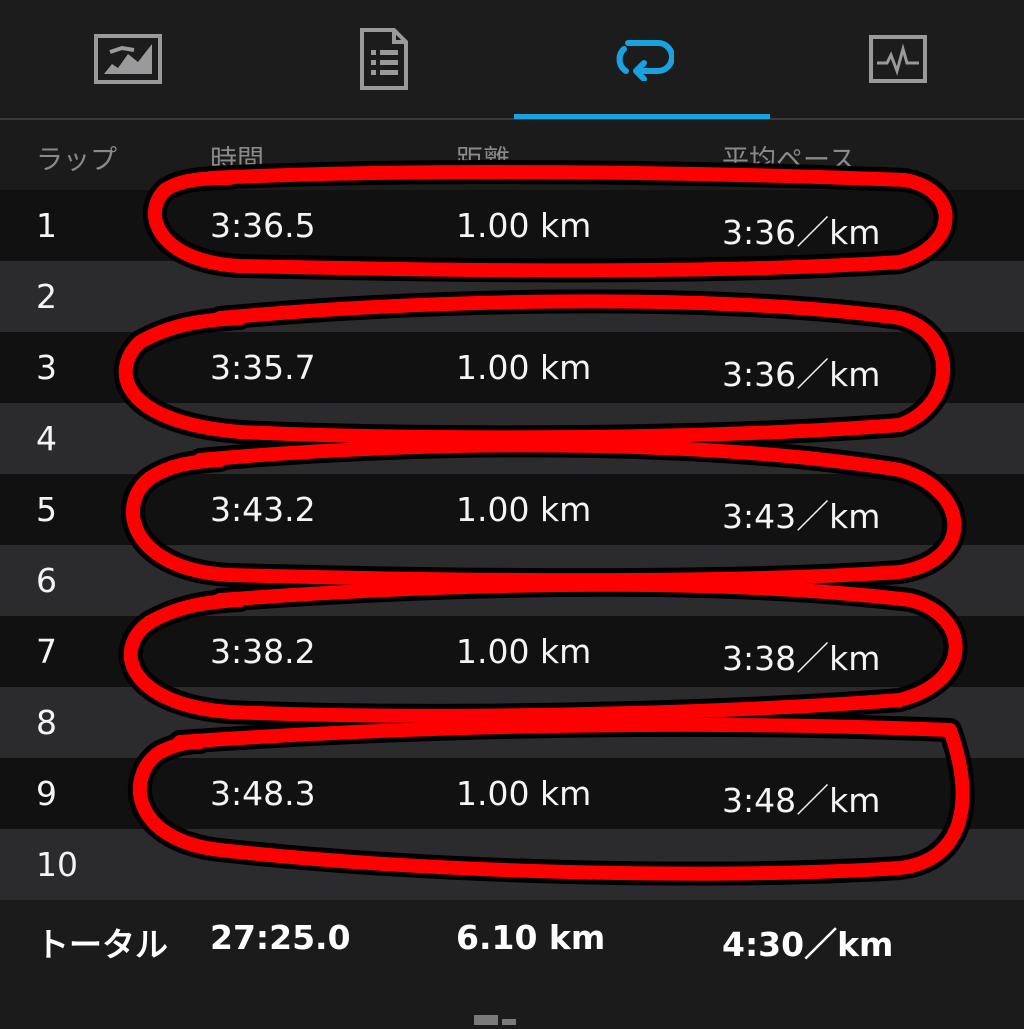  I want to click on lap-time: 3:35.7, so click(263, 367).